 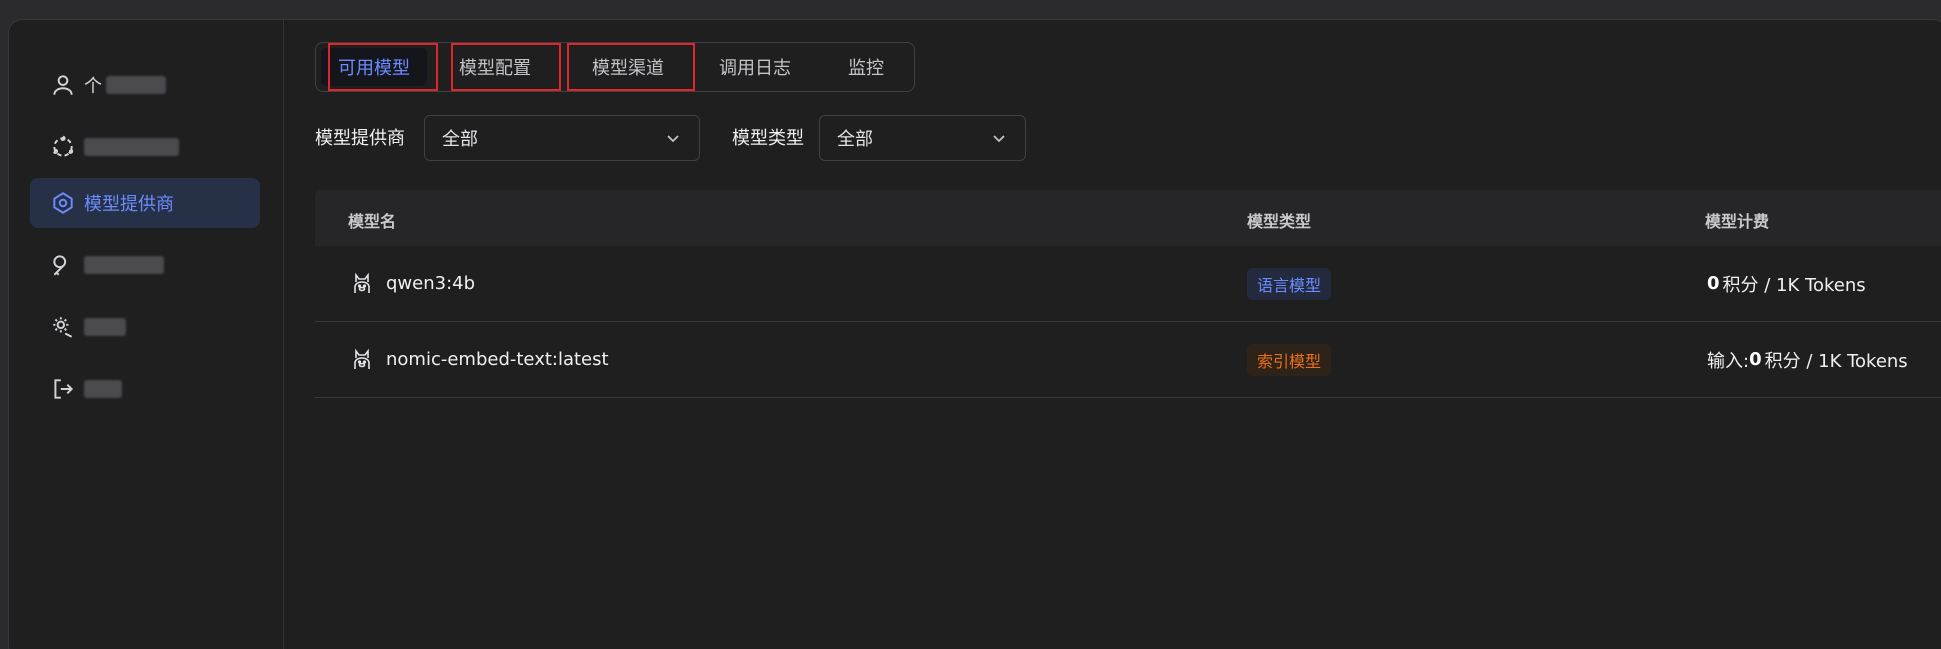 What do you see at coordinates (768, 138) in the screenshot?
I see `type-filter-label: 模型类型` at bounding box center [768, 138].